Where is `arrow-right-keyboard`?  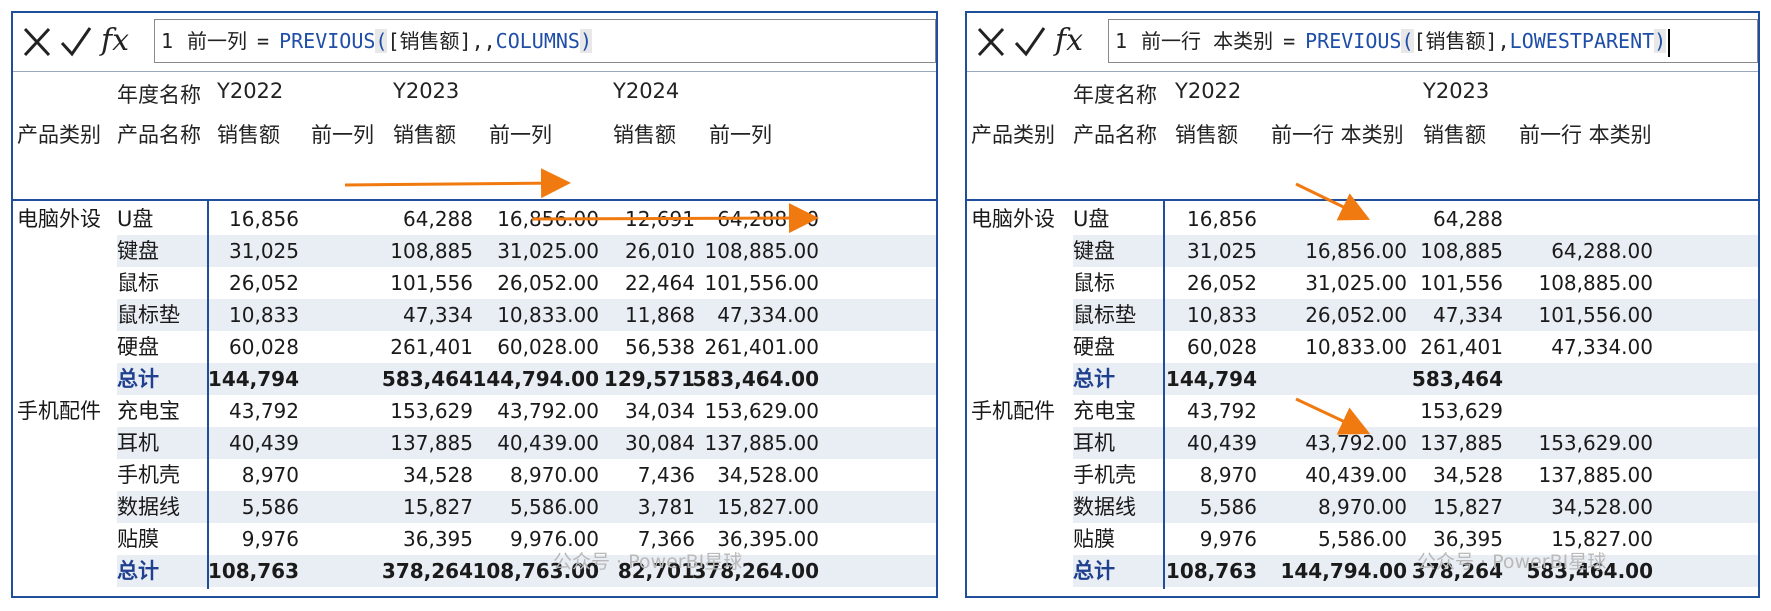
arrow-right-keyboard is located at coordinates (1333, 201).